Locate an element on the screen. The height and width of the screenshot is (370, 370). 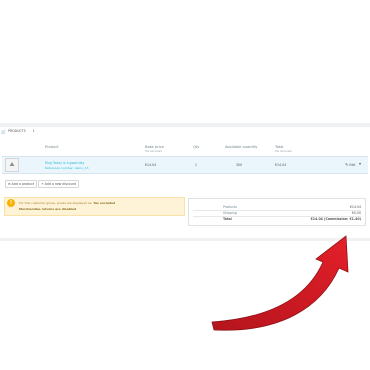
red-arrow is located at coordinates (280, 283).